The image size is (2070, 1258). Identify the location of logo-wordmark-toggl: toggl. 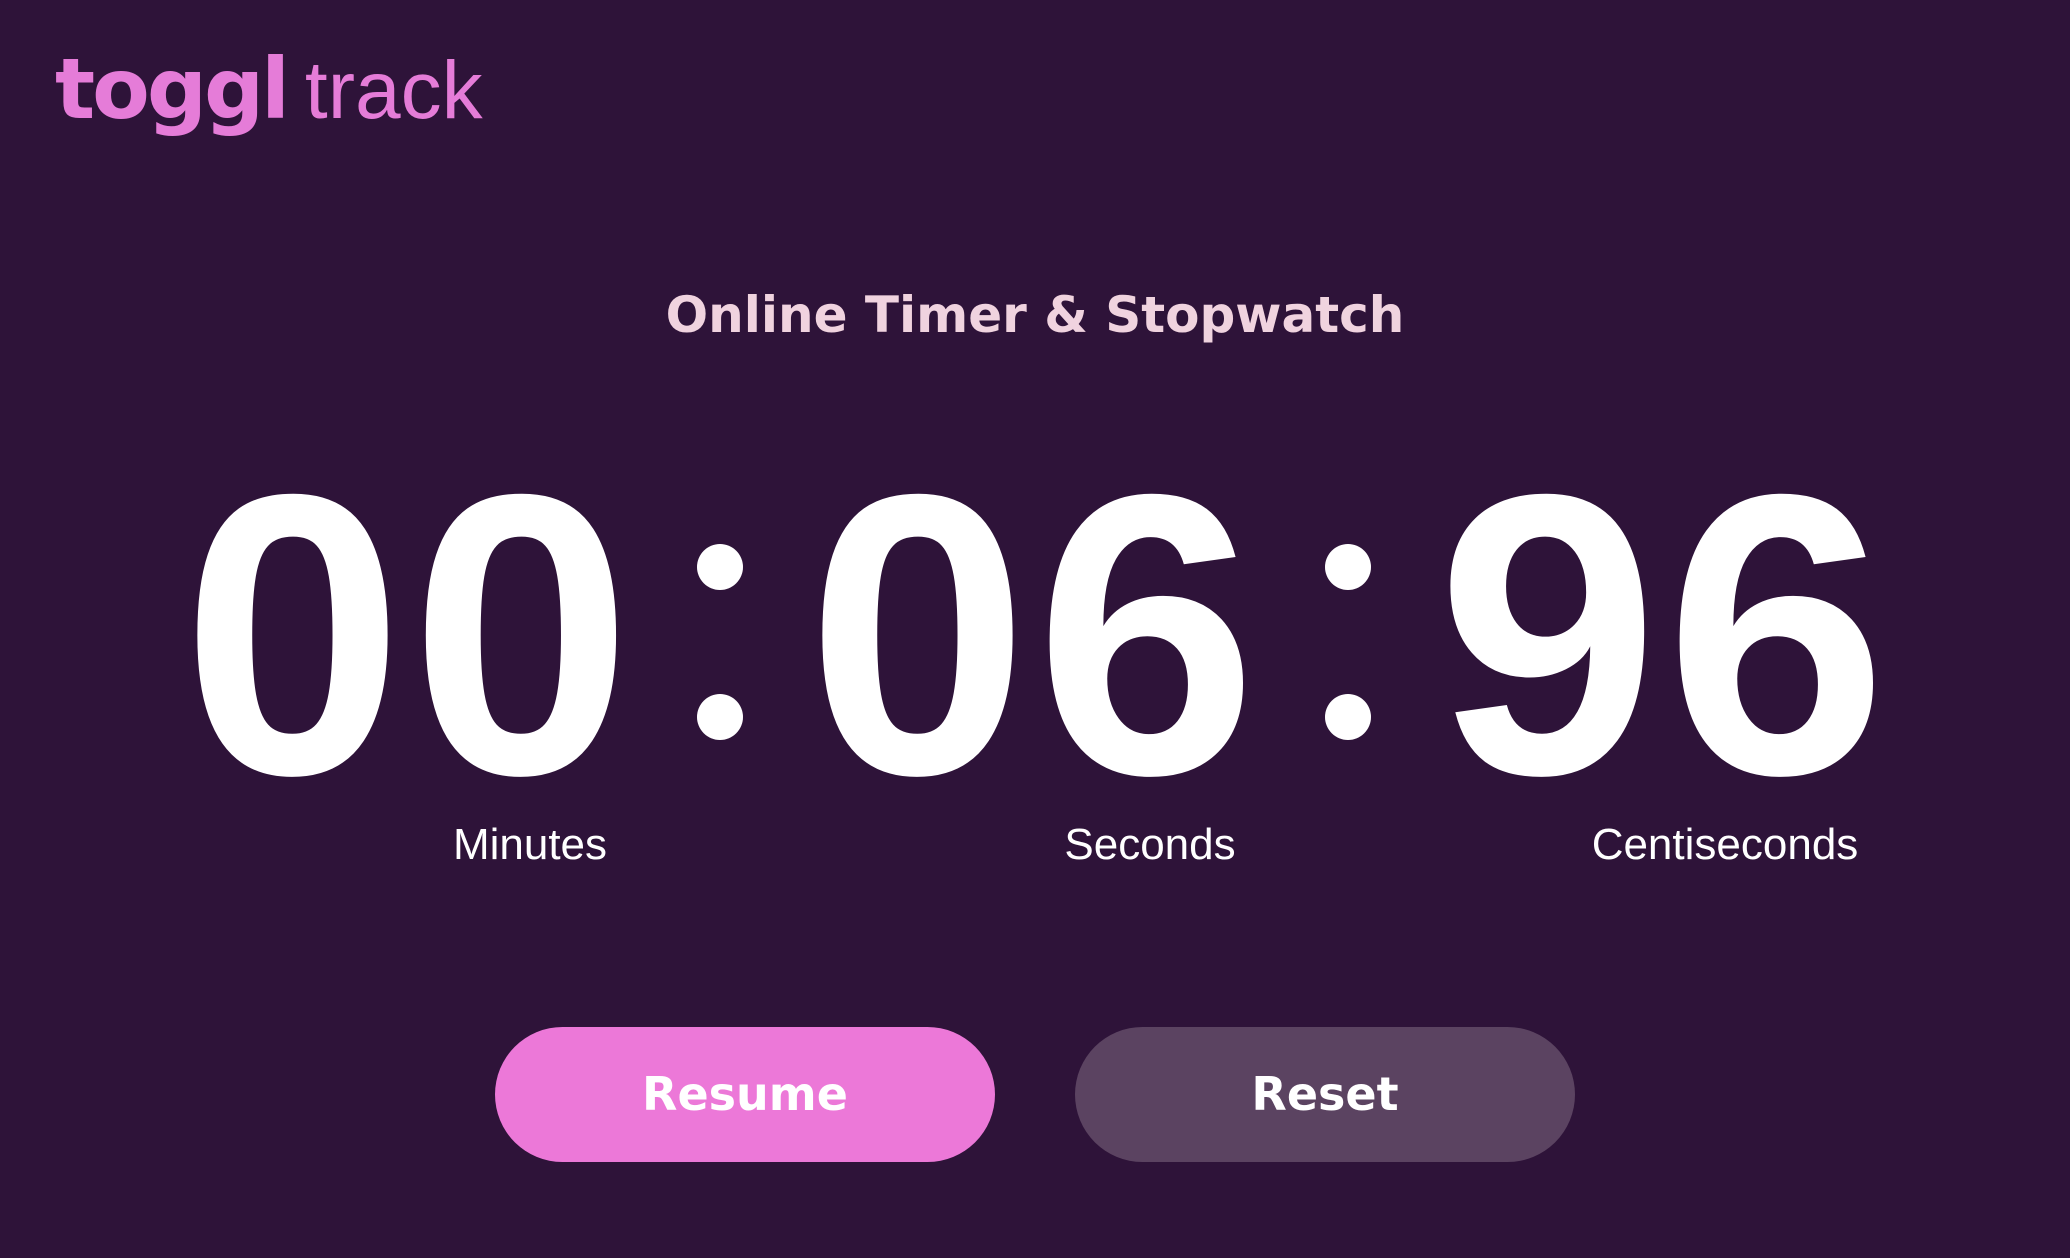
(172, 89).